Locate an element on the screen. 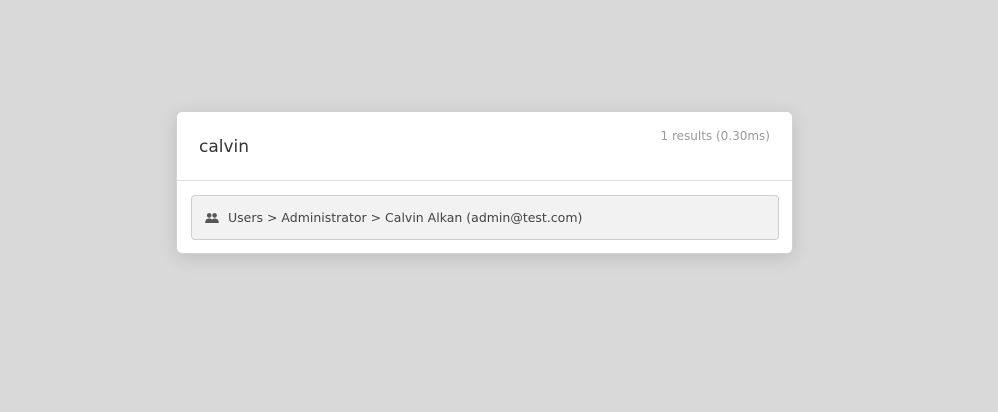 The image size is (998, 412). result-count: 1 results (0.30ms) is located at coordinates (715, 136).